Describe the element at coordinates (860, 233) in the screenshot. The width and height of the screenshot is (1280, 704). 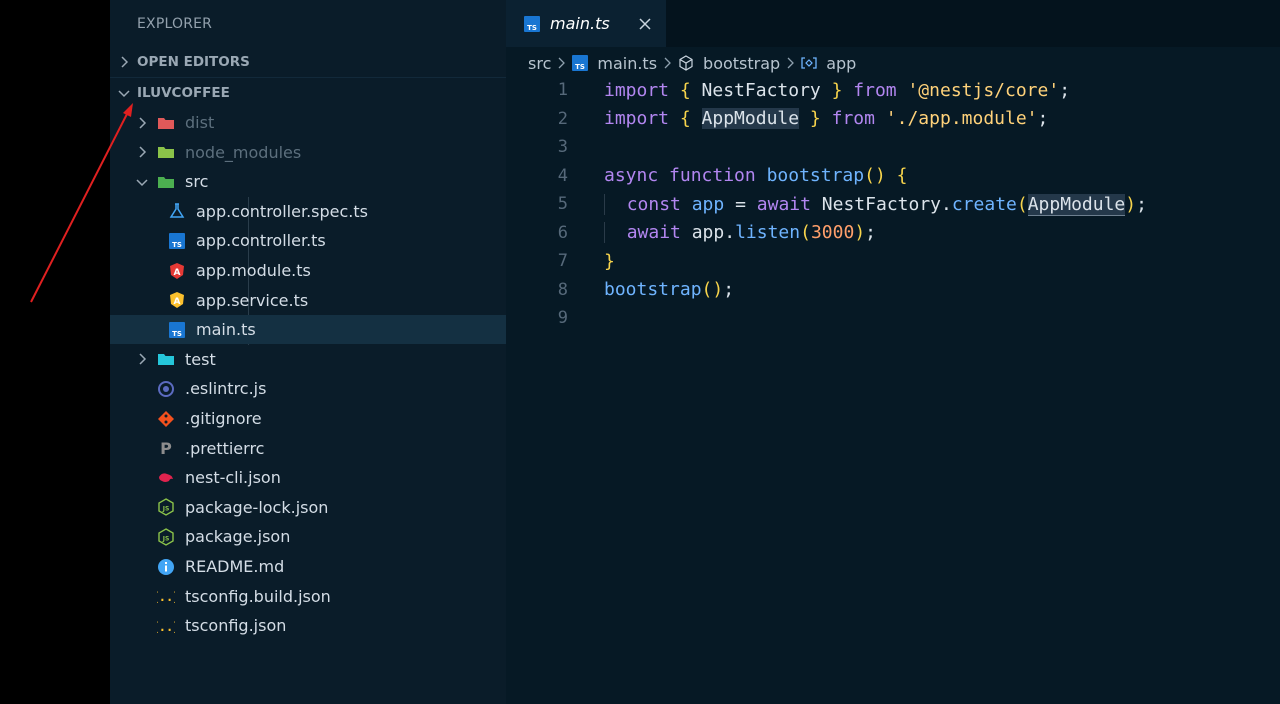
I see `code-token: )` at that location.